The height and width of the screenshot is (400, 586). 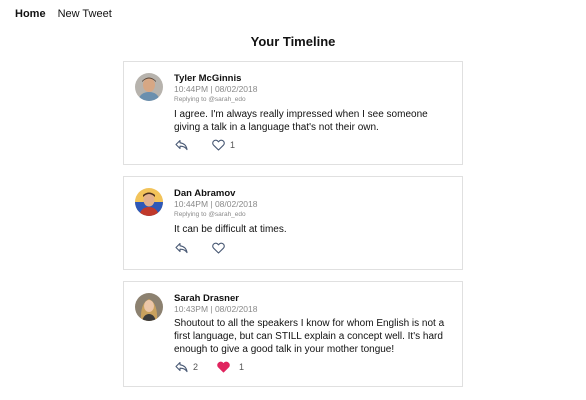 What do you see at coordinates (196, 367) in the screenshot?
I see `reply-count: 2` at bounding box center [196, 367].